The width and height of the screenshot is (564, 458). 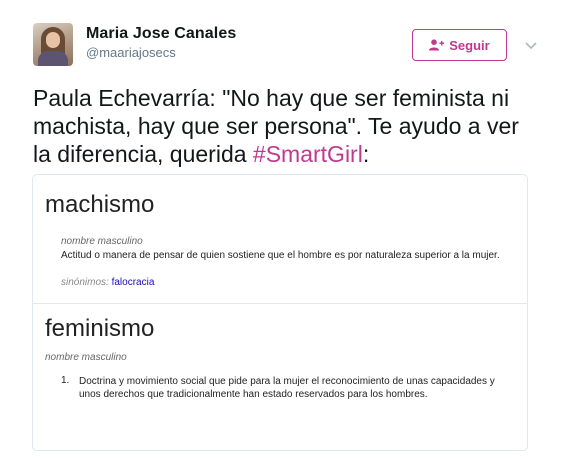 I want to click on avatar, so click(x=53, y=44).